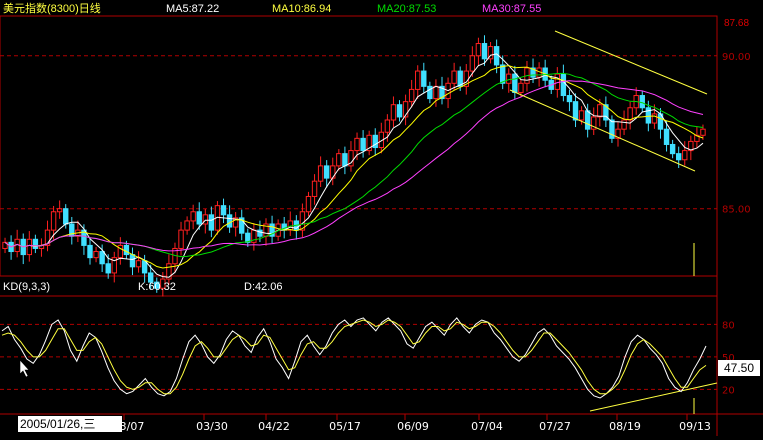  What do you see at coordinates (728, 390) in the screenshot?
I see `kd-tick-label: 20` at bounding box center [728, 390].